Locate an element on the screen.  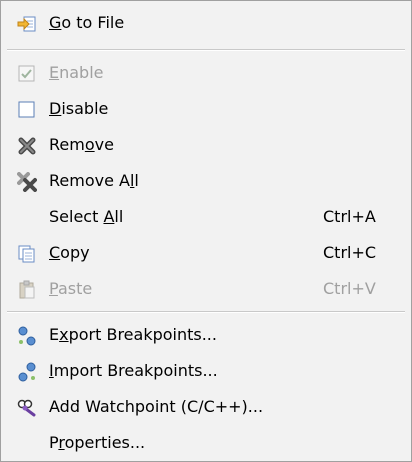
remove-all-icon is located at coordinates (27, 182).